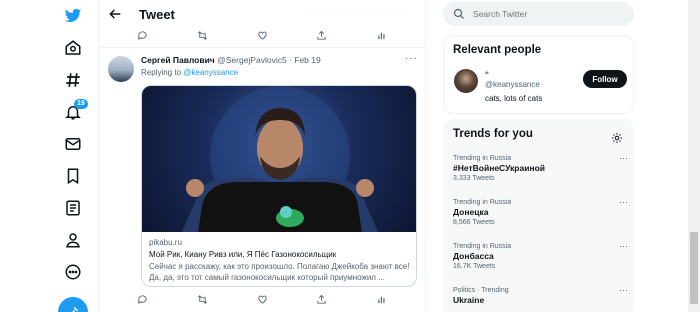  Describe the element at coordinates (487, 72) in the screenshot. I see `protected-account-icon: 🔒︎` at that location.